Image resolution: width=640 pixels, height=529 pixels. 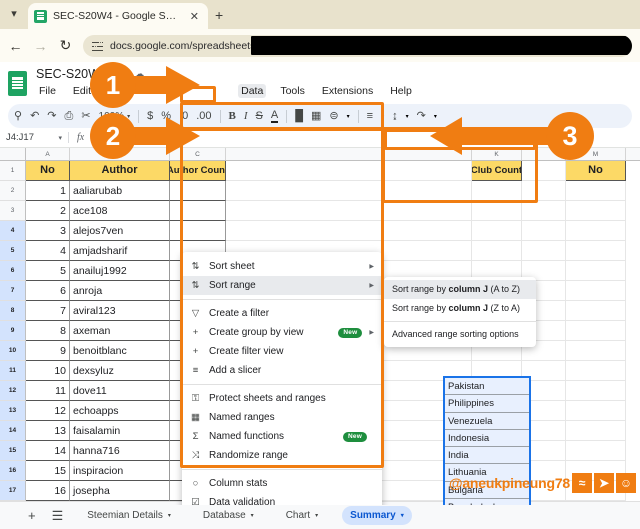 I want to click on cell-author: amjadsharif, so click(x=120, y=251).